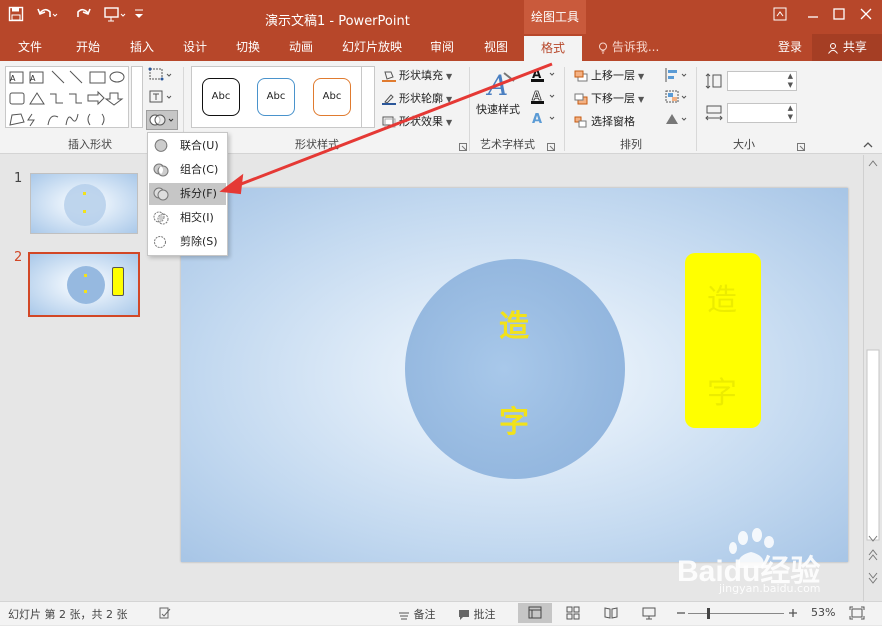 The height and width of the screenshot is (626, 882). What do you see at coordinates (389, 99) in the screenshot?
I see `pen-icon` at bounding box center [389, 99].